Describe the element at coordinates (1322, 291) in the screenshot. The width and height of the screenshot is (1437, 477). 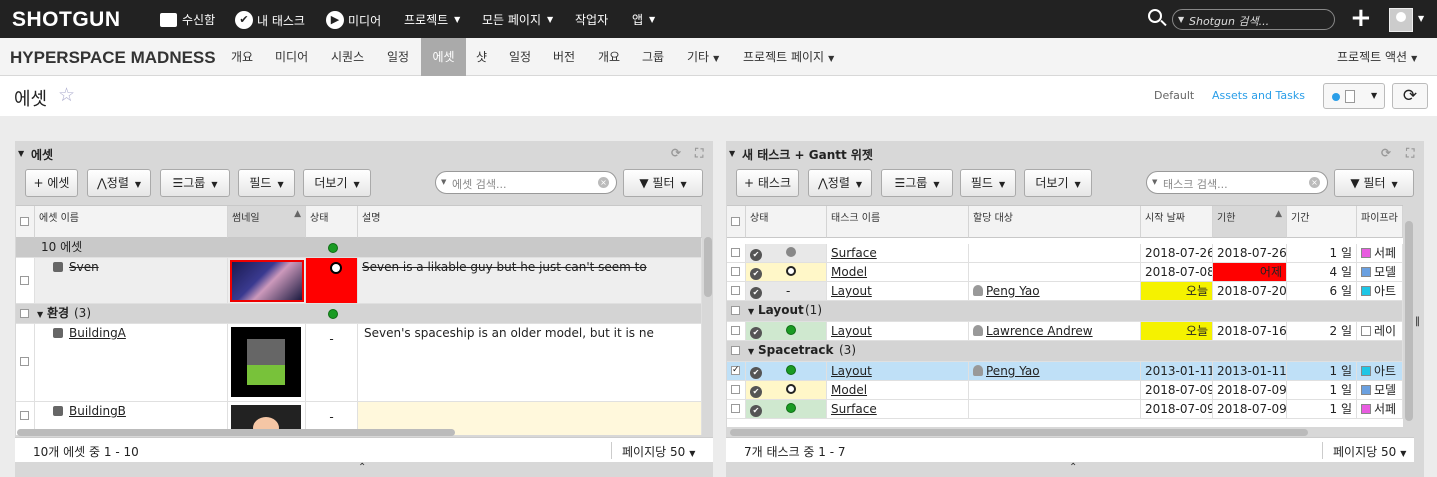
I see `duration: 6 일` at that location.